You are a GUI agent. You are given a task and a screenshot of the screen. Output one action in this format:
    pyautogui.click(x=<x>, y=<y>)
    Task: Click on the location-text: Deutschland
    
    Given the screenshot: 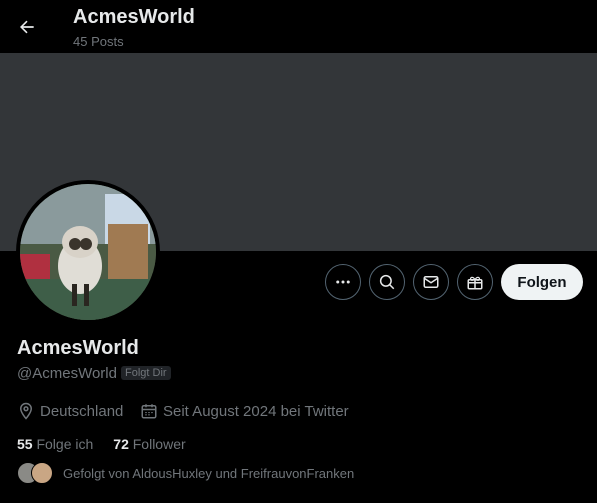 What is the action you would take?
    pyautogui.click(x=82, y=411)
    